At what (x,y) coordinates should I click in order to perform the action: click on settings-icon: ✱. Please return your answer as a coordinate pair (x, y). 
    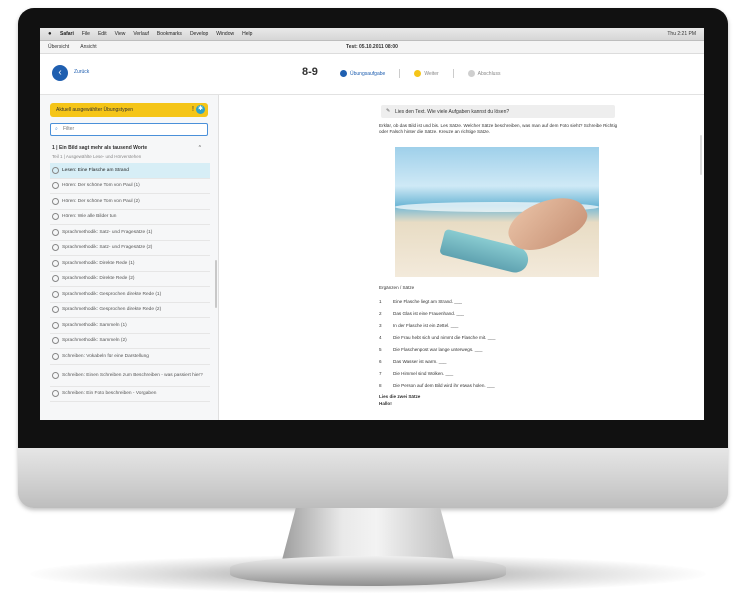
    Looking at the image, I should click on (200, 109).